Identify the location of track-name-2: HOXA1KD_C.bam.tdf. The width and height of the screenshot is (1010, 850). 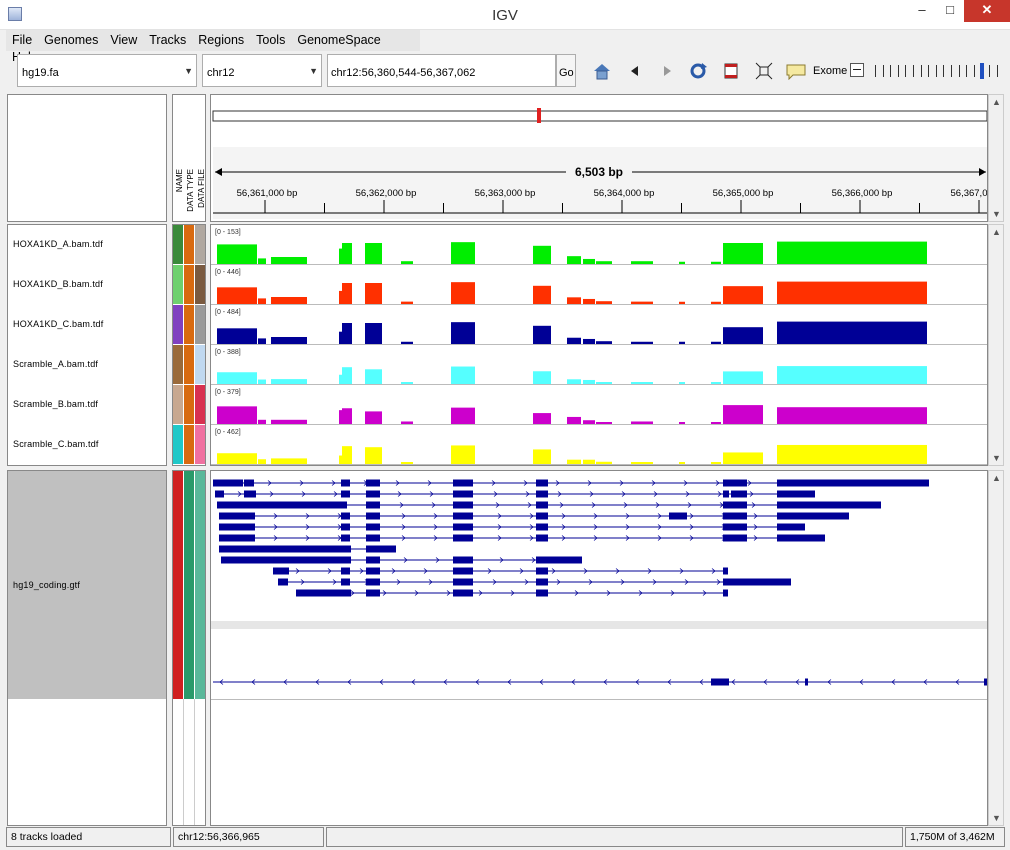
(58, 324).